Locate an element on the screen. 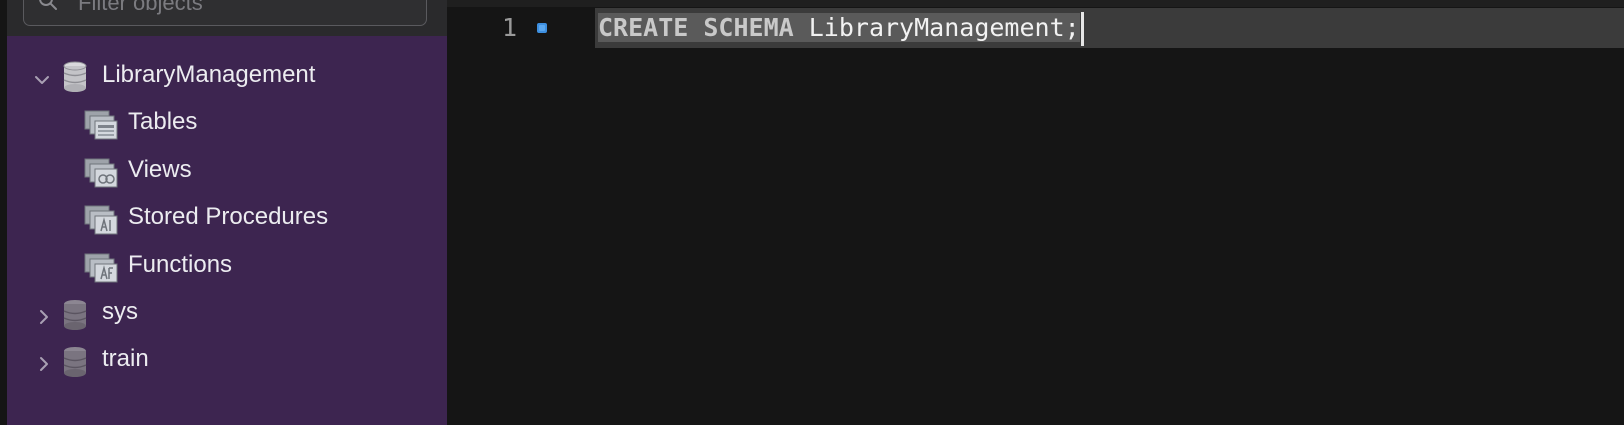 Image resolution: width=1624 pixels, height=425 pixels. views-folder-icon is located at coordinates (101, 173).